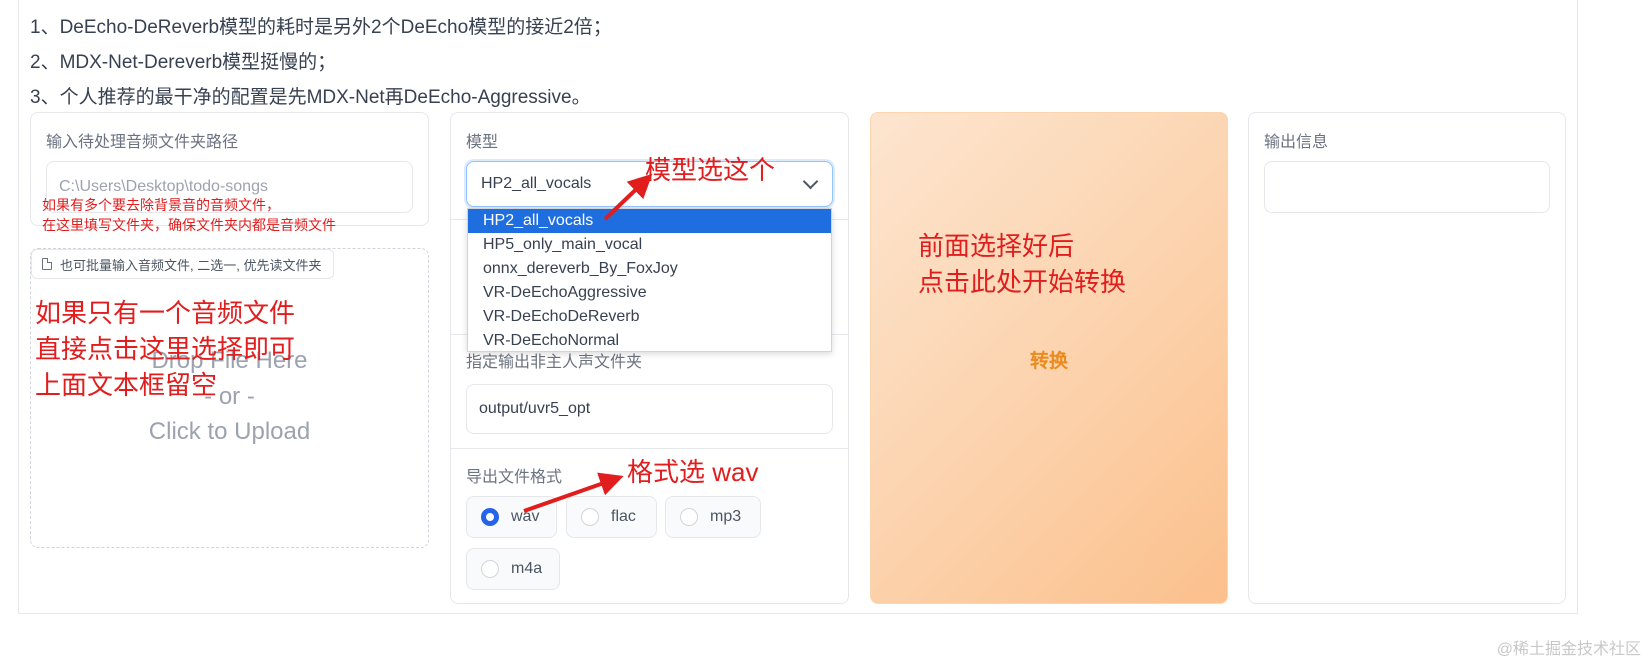 Image resolution: width=1651 pixels, height=671 pixels. Describe the element at coordinates (649, 269) in the screenshot. I see `model-option-onnx-dereverb: onnx_dereverb_By_FoxJoy` at that location.